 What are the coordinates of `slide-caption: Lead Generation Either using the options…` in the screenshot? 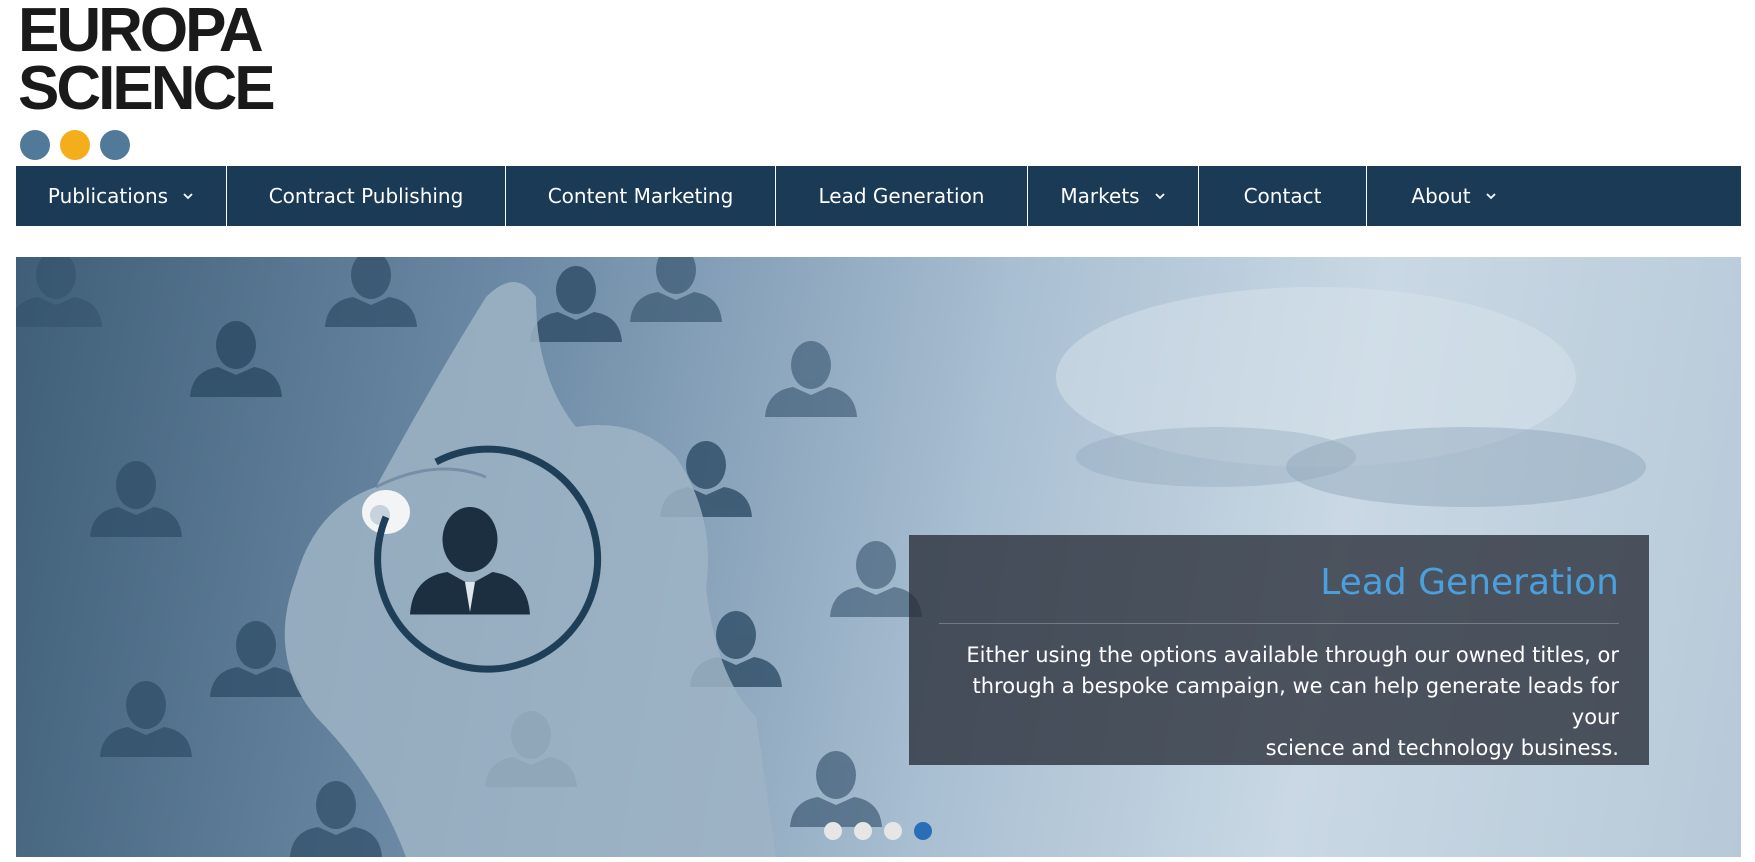 It's located at (1279, 650).